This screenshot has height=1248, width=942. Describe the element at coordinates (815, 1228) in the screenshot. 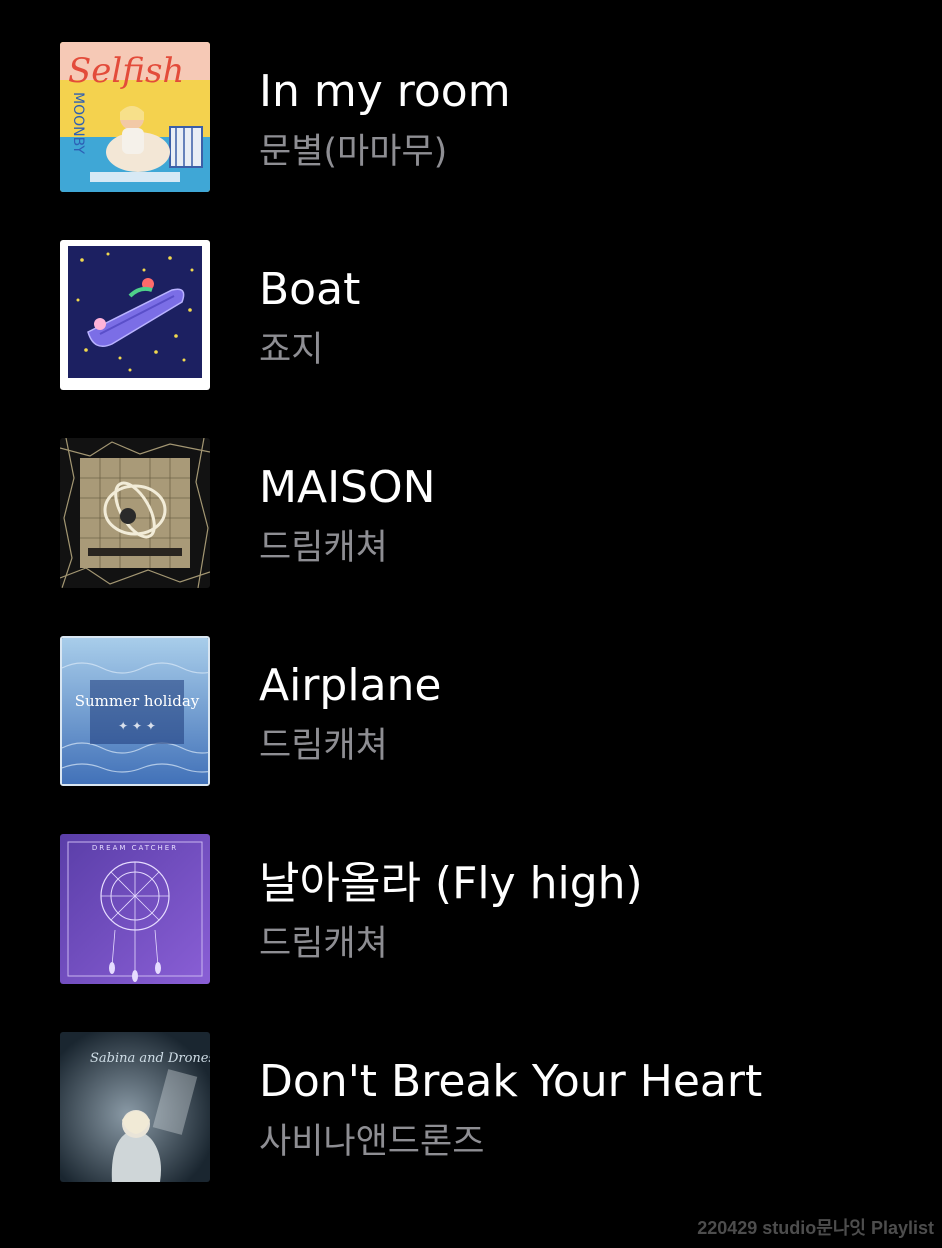

I see `watermark: 220429 studio문나잇 Playlist` at that location.